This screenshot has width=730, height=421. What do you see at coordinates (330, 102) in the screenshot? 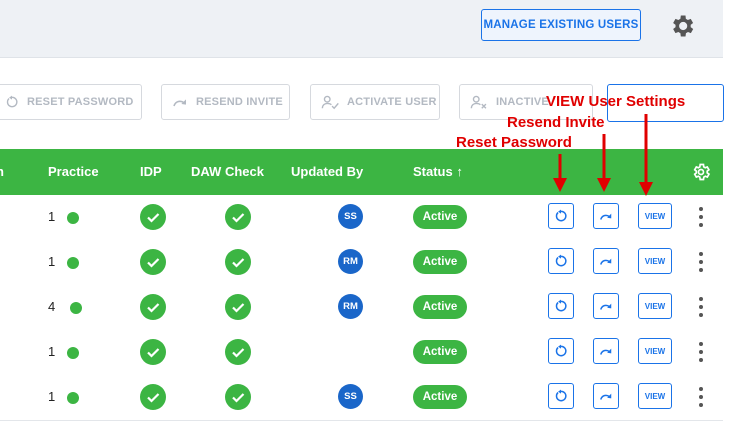
I see `user-check-icon` at bounding box center [330, 102].